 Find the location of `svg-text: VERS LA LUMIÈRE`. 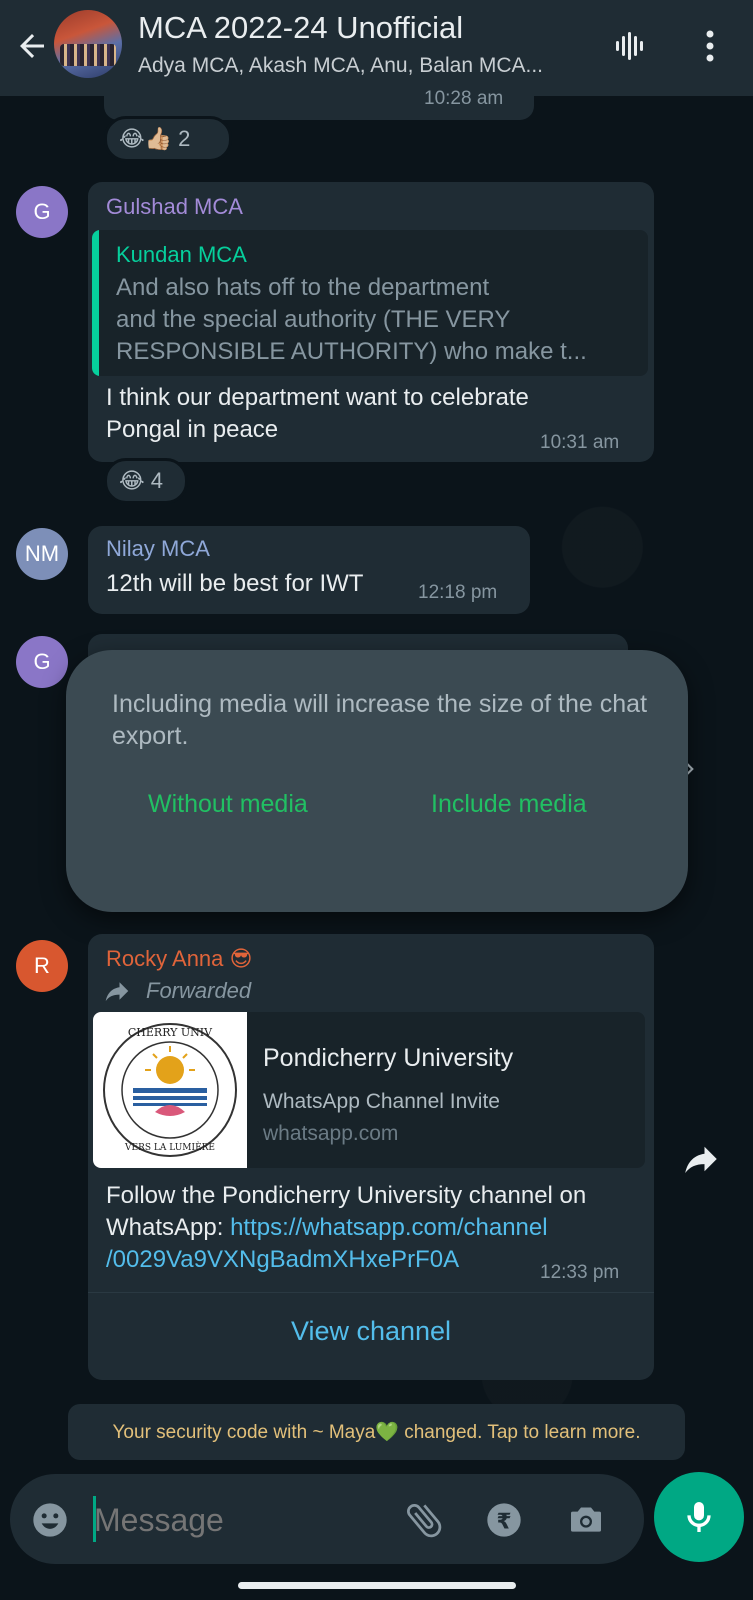

svg-text: VERS LA LUMIÈRE is located at coordinates (169, 1147).